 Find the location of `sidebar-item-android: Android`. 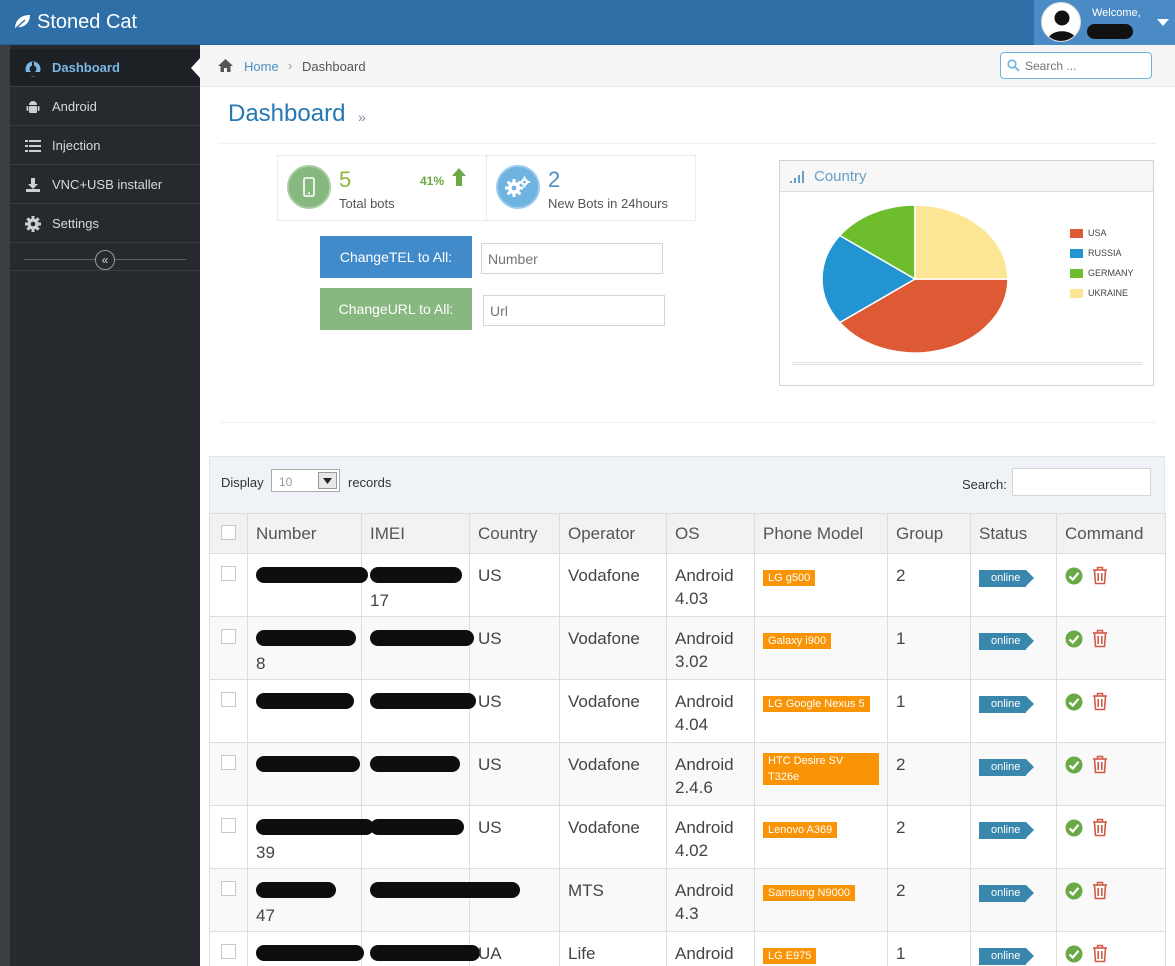

sidebar-item-android: Android is located at coordinates (105, 107).